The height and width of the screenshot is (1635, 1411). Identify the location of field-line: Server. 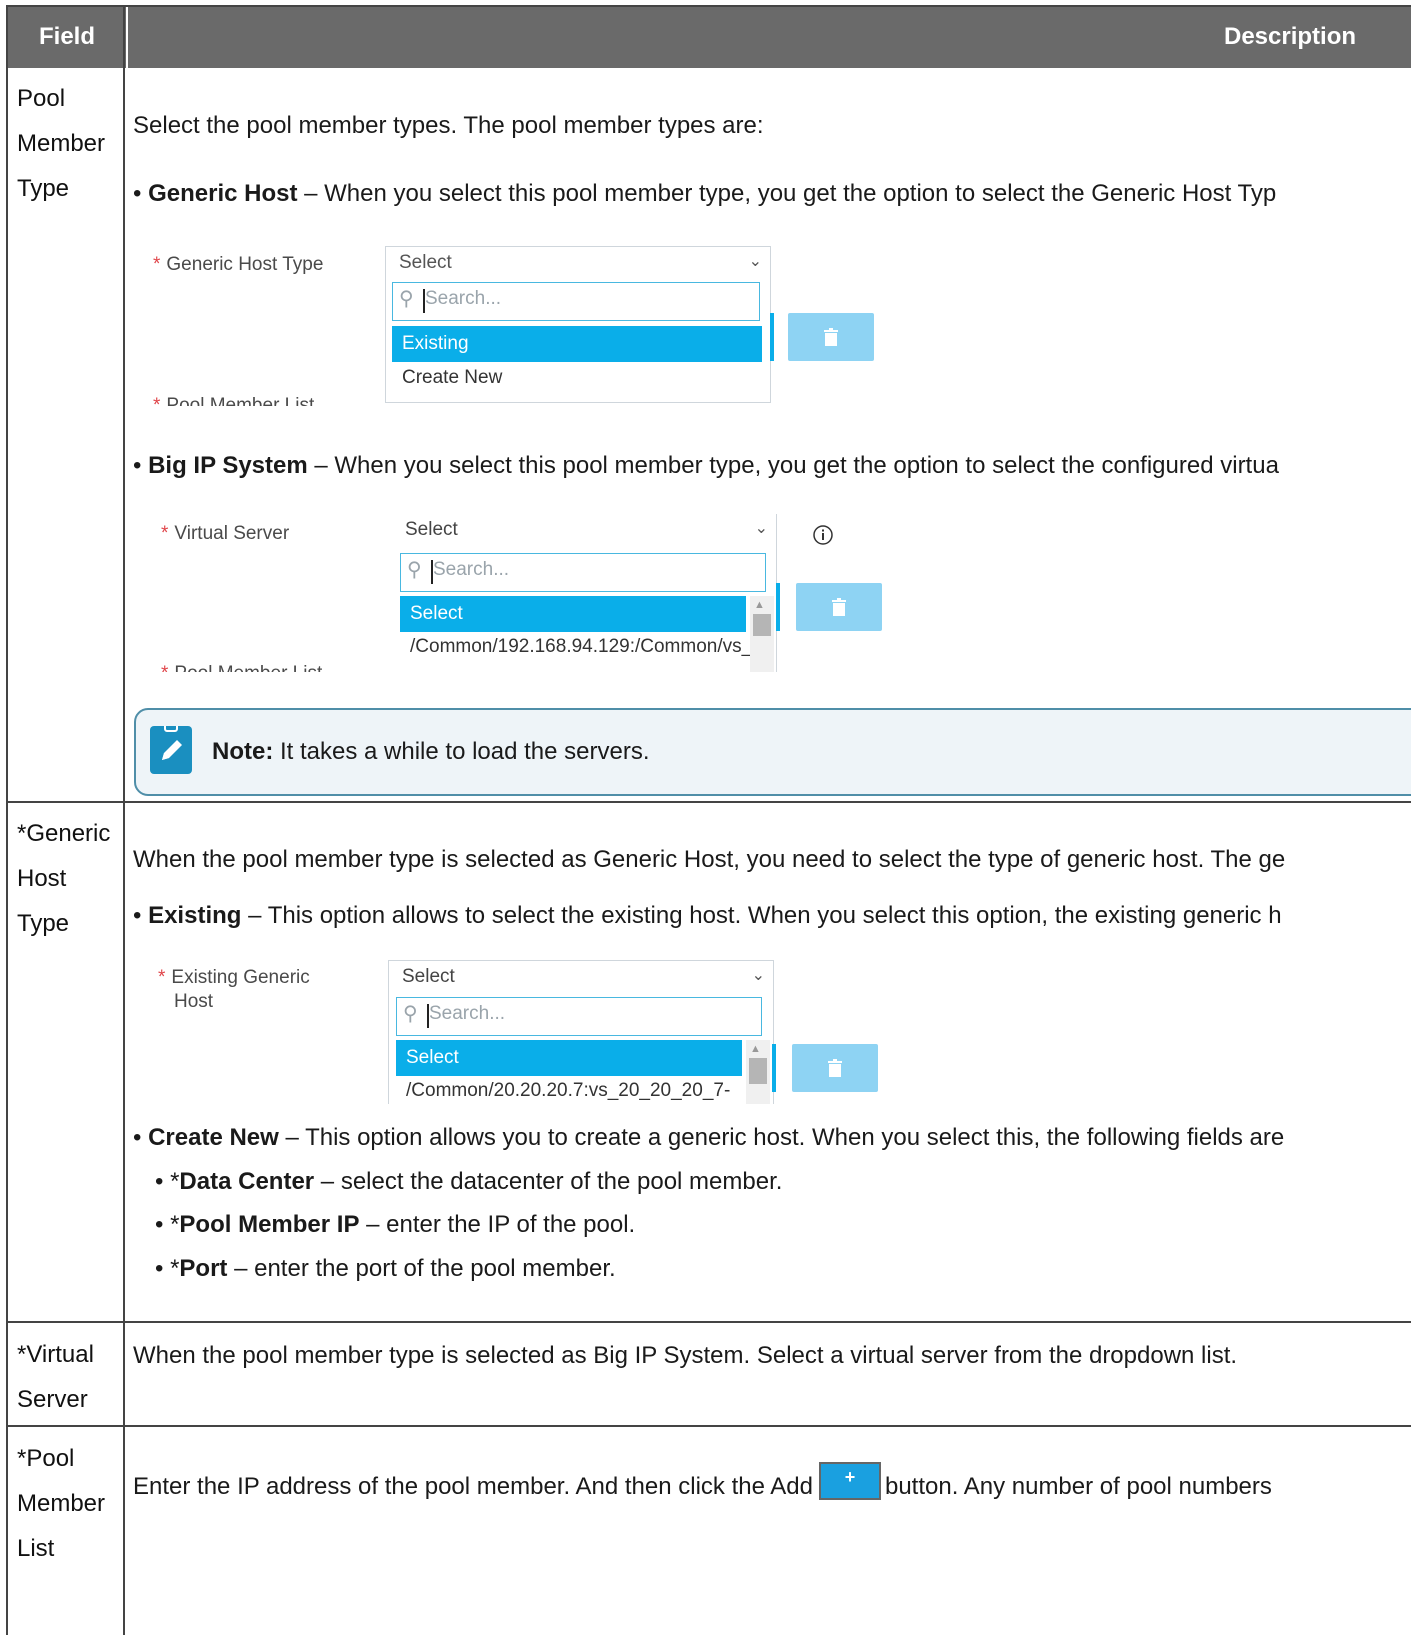
(52, 1399).